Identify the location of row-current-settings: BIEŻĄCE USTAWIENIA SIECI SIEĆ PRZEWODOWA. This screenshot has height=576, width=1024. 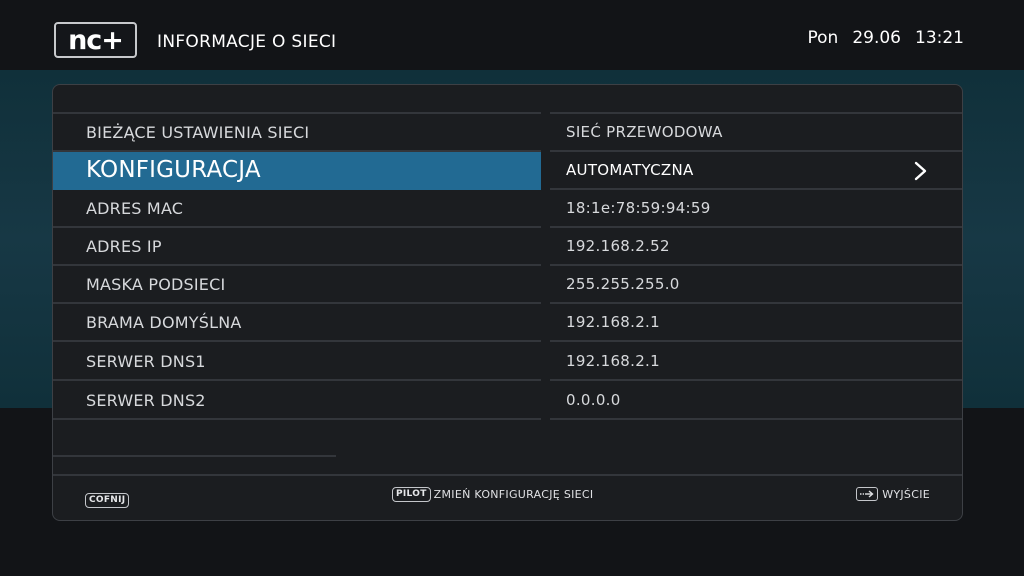
(507, 133).